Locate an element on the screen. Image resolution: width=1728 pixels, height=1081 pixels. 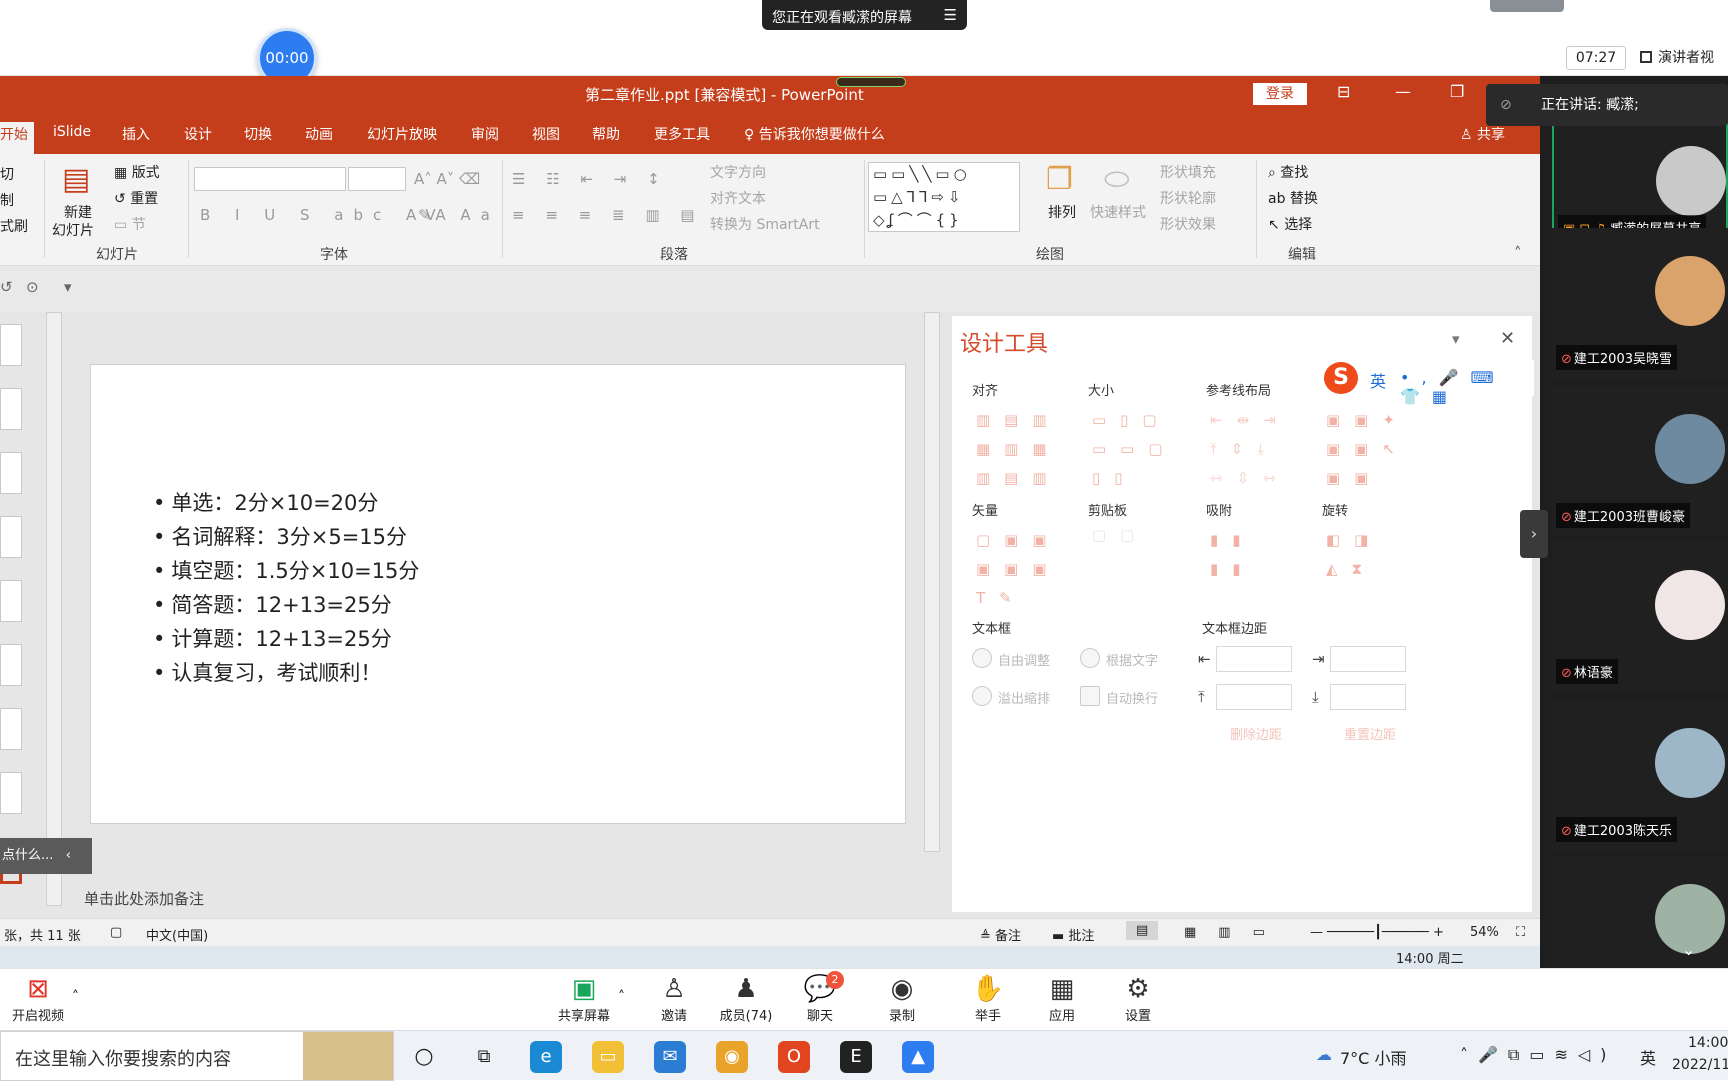
slideshow-icon: ⊙ is located at coordinates (32, 287).